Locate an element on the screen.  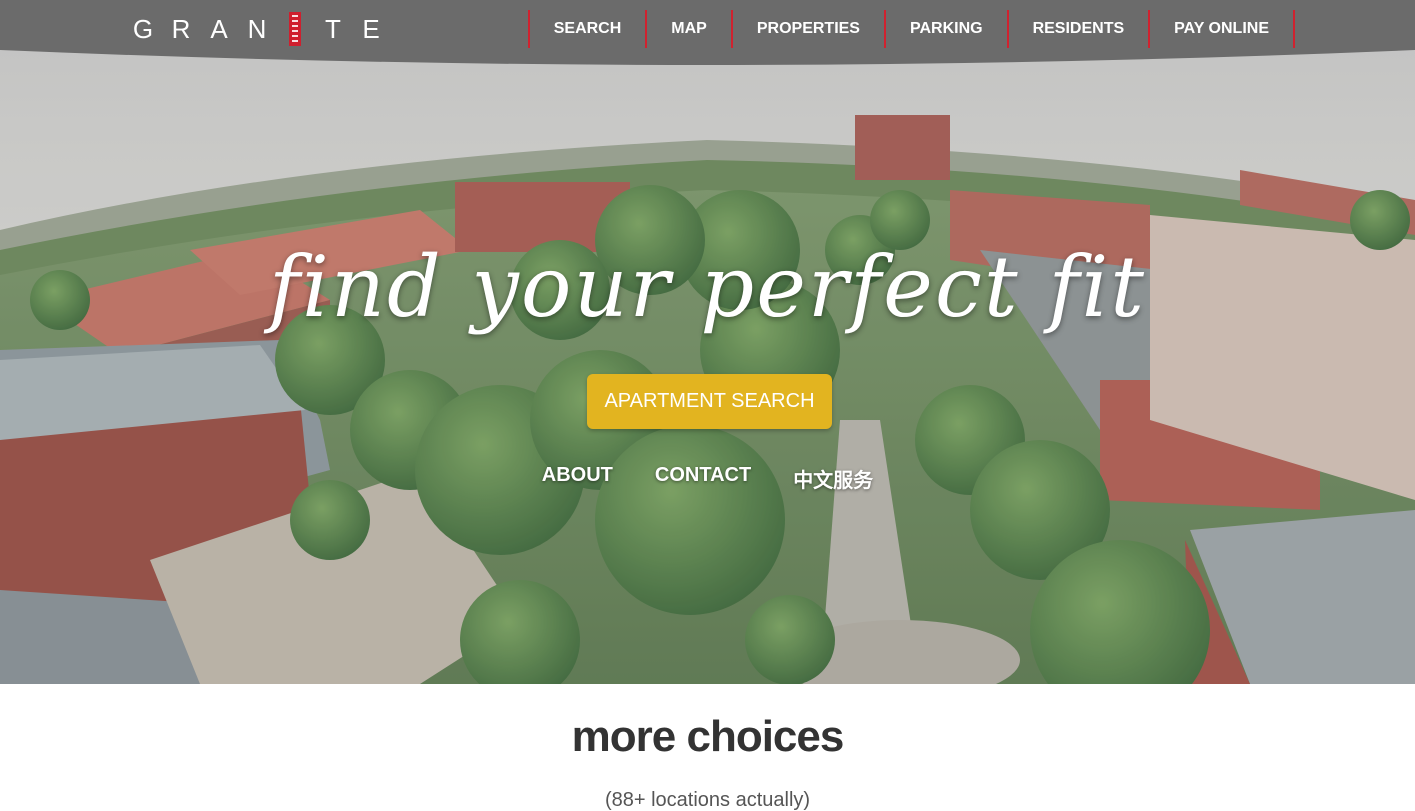
granite-logo: G R A N T E is located at coordinates (257, 29).